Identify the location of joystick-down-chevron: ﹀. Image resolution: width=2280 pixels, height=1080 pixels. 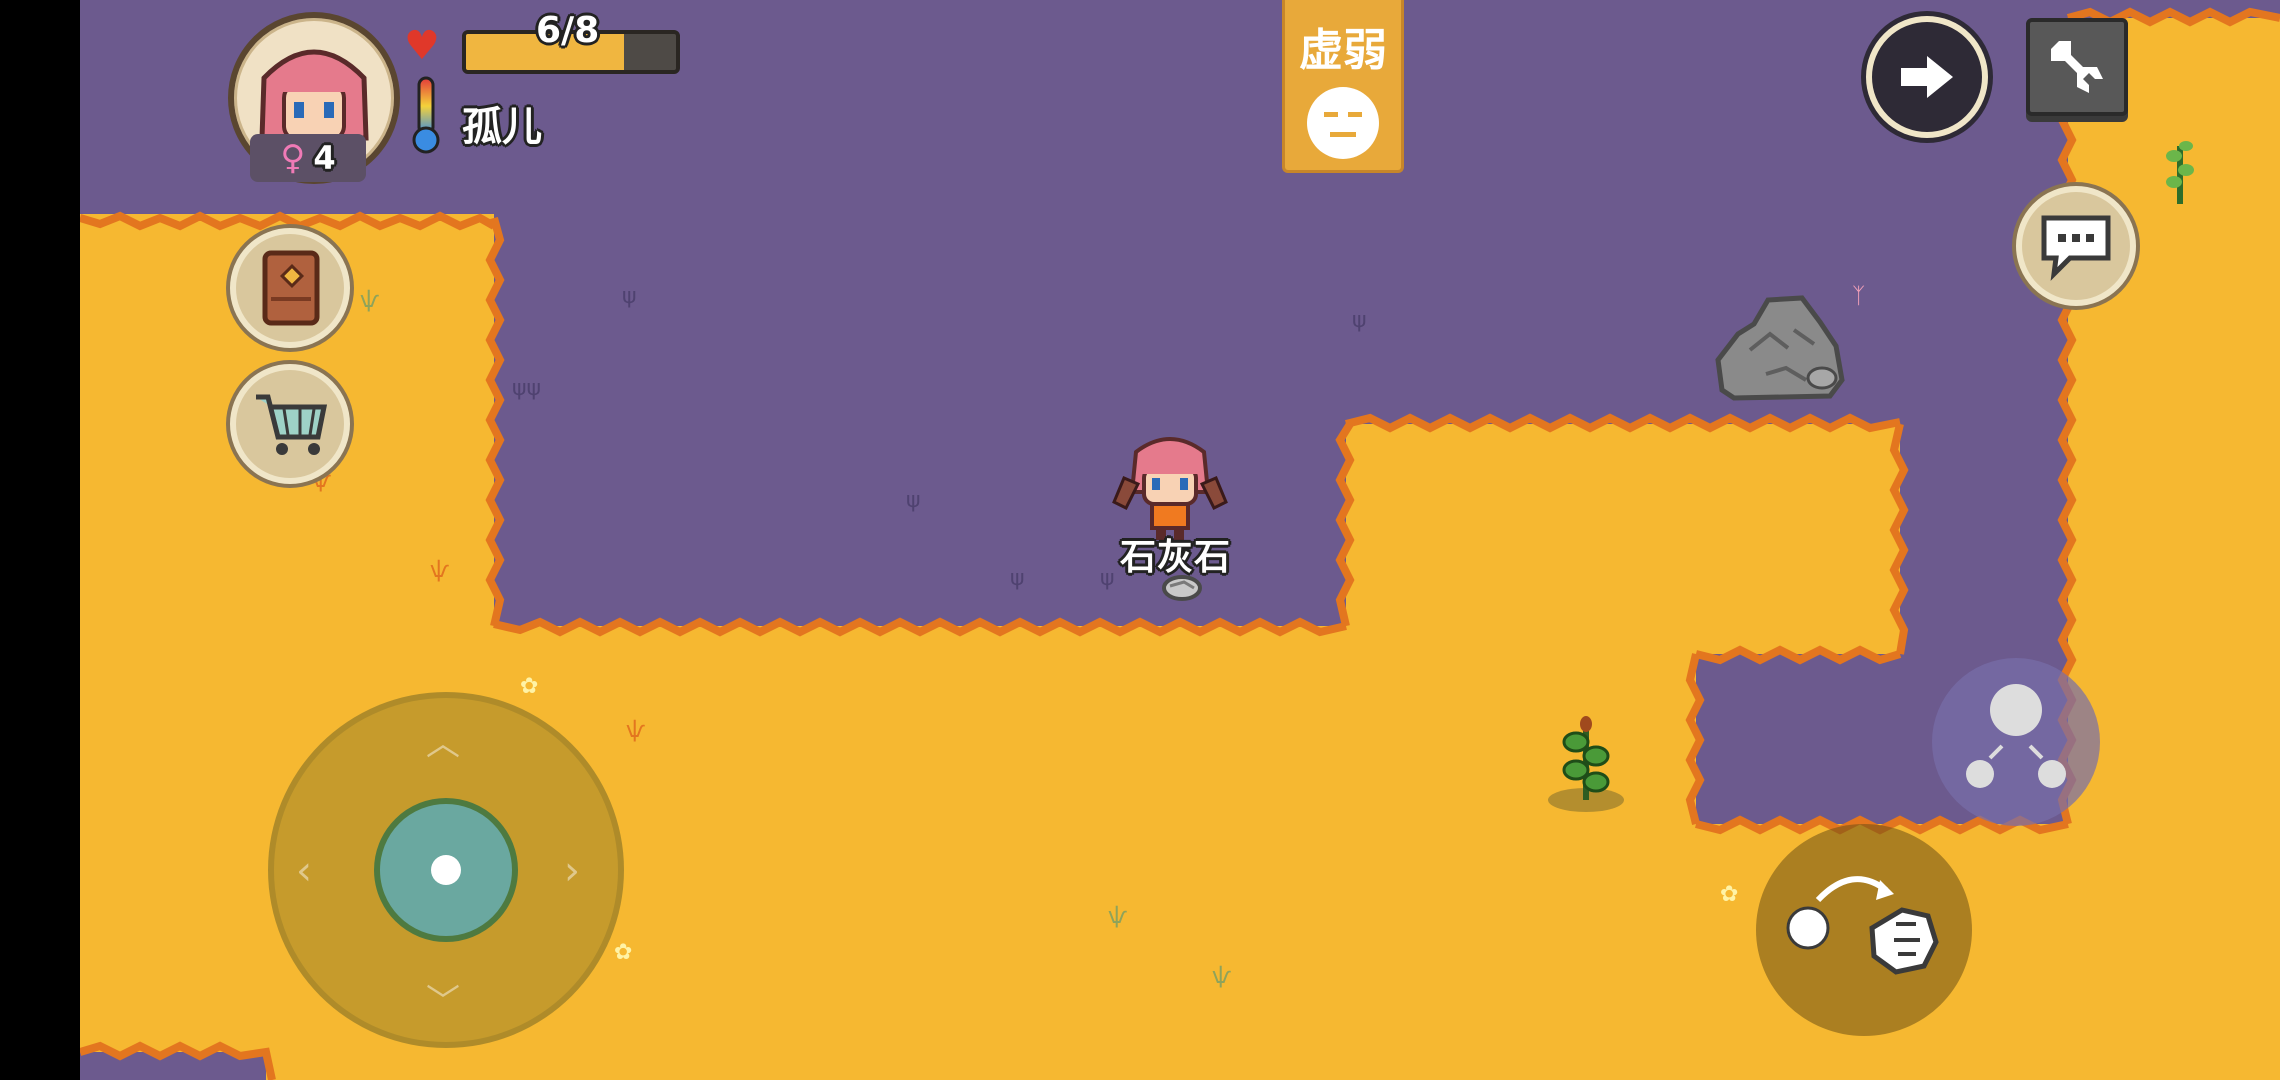
(443, 1002).